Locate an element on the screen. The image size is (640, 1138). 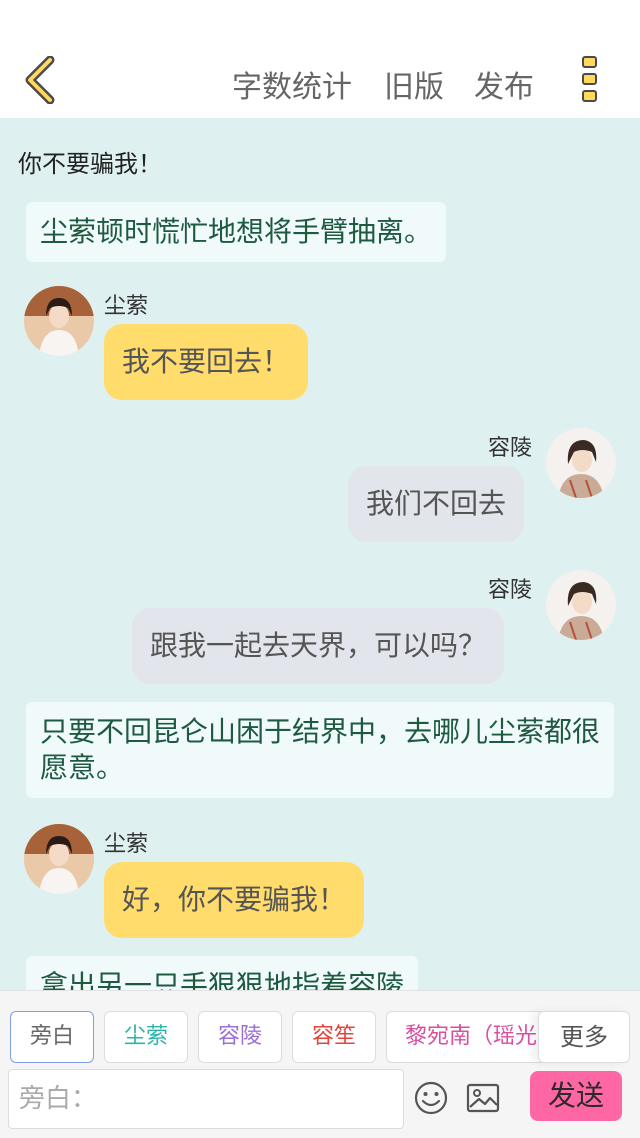
role-label: 容笙 is located at coordinates (333, 1036).